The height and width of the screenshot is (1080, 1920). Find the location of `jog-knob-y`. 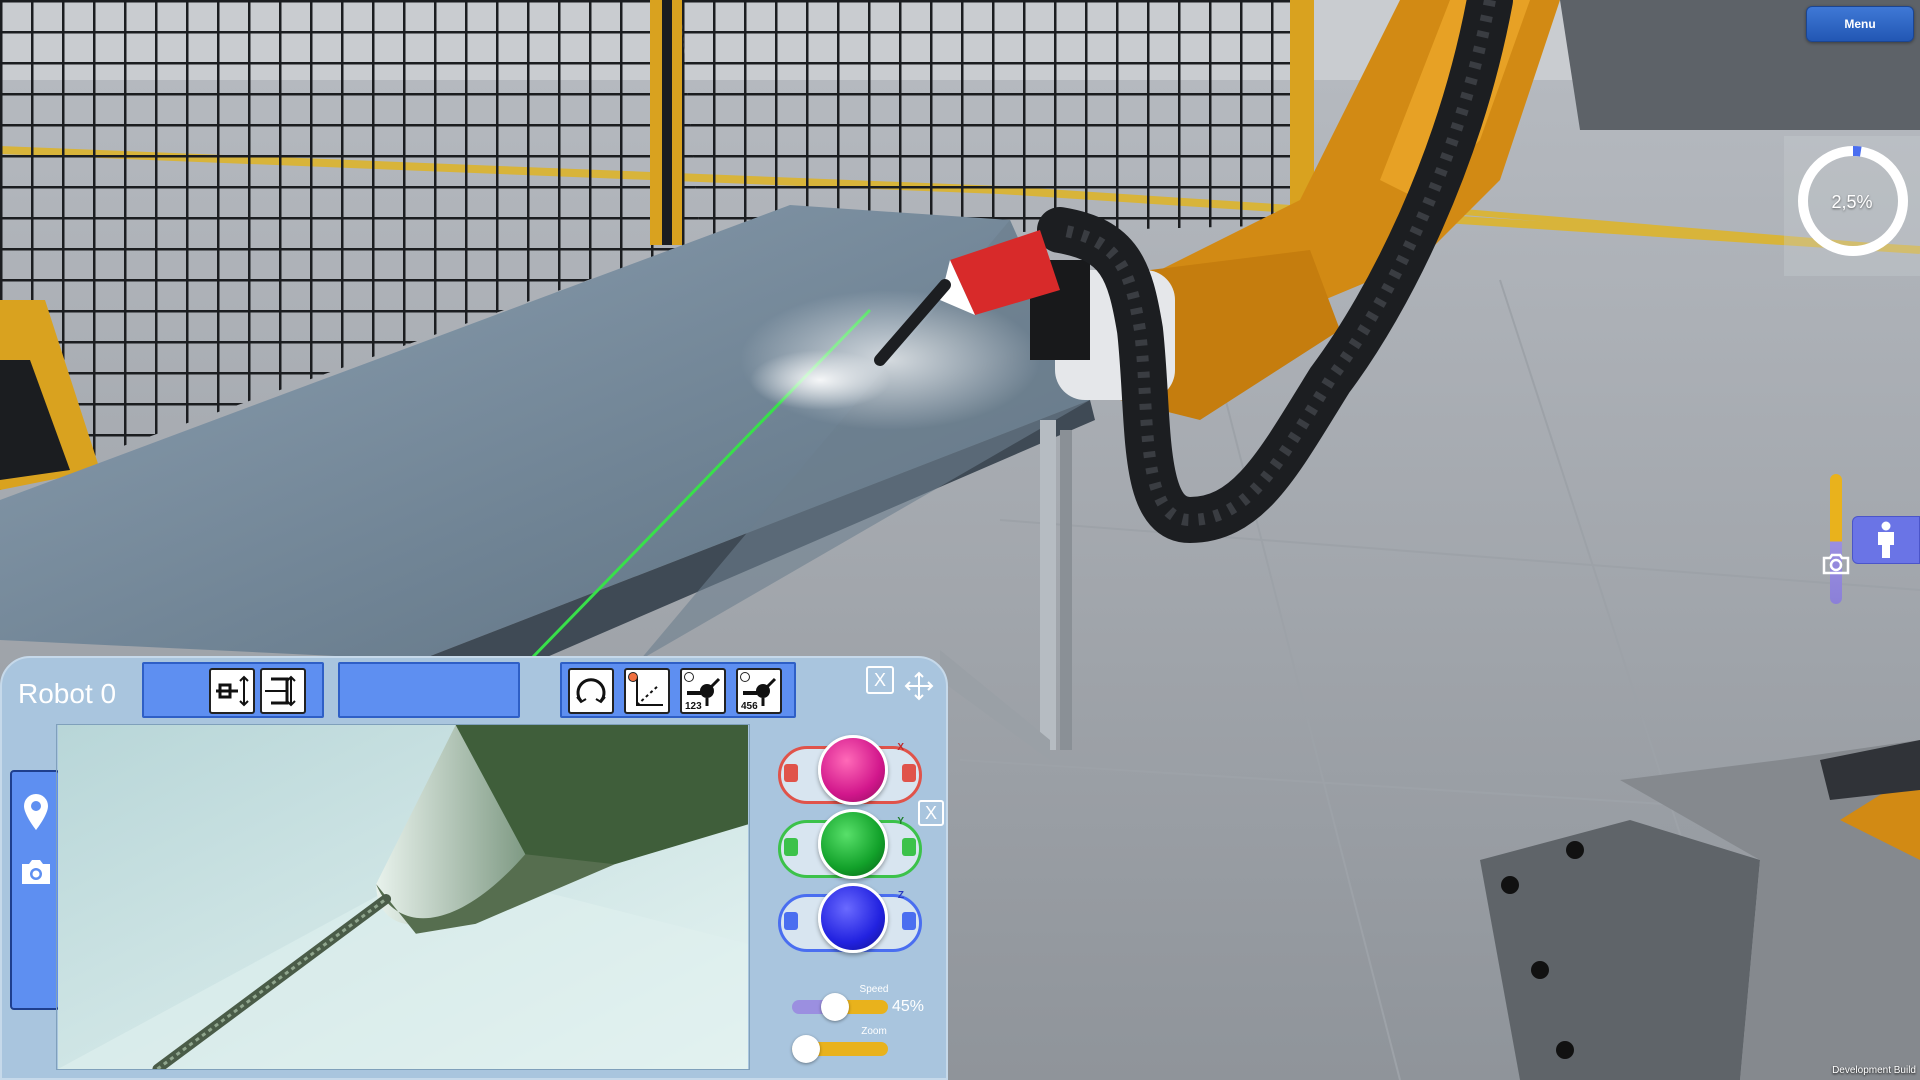

jog-knob-y is located at coordinates (853, 844).